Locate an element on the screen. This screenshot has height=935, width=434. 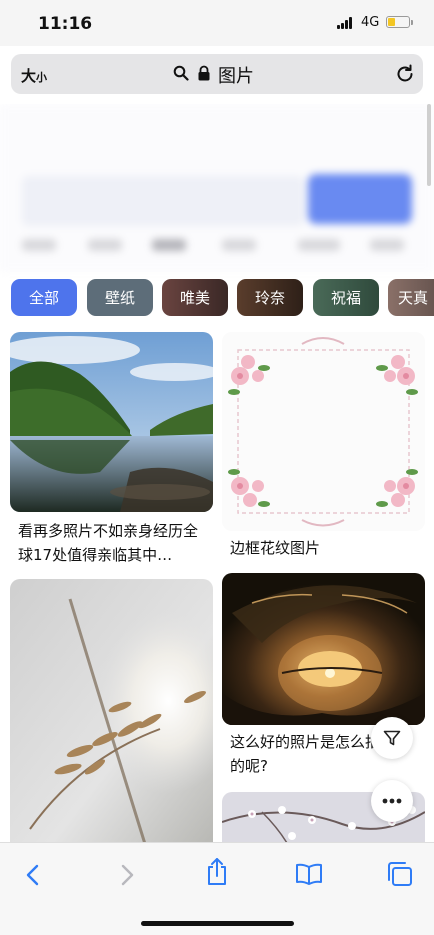
search-icon is located at coordinates (181, 73).